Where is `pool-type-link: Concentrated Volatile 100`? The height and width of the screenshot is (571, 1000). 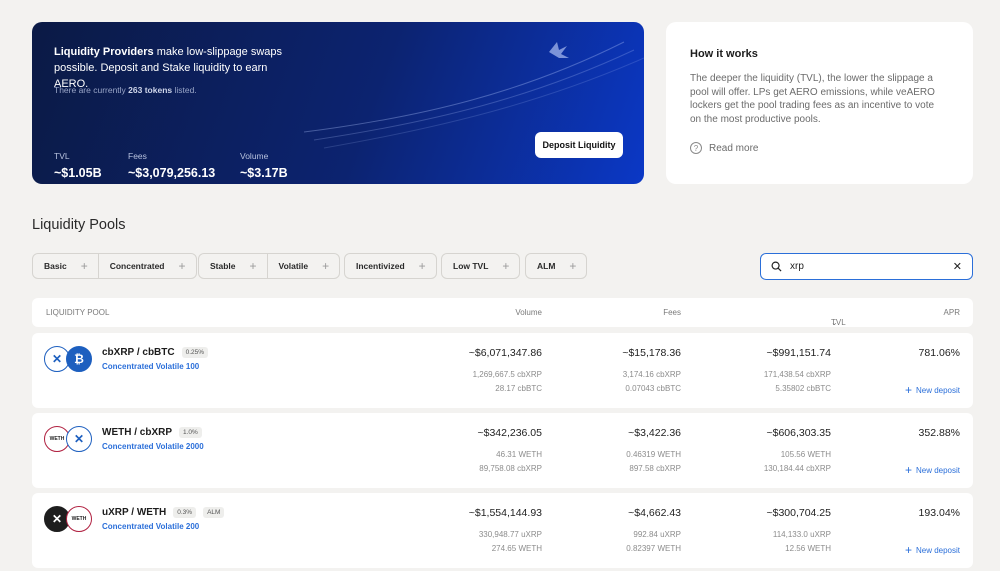 pool-type-link: Concentrated Volatile 100 is located at coordinates (150, 366).